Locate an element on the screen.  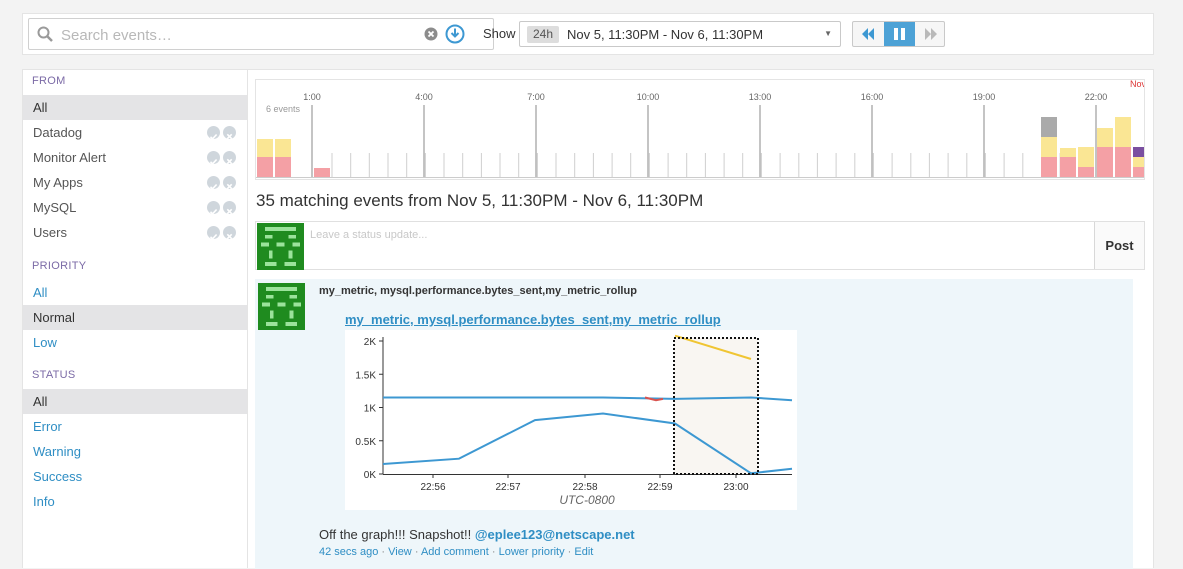
fast-forward-icon is located at coordinates (931, 34).